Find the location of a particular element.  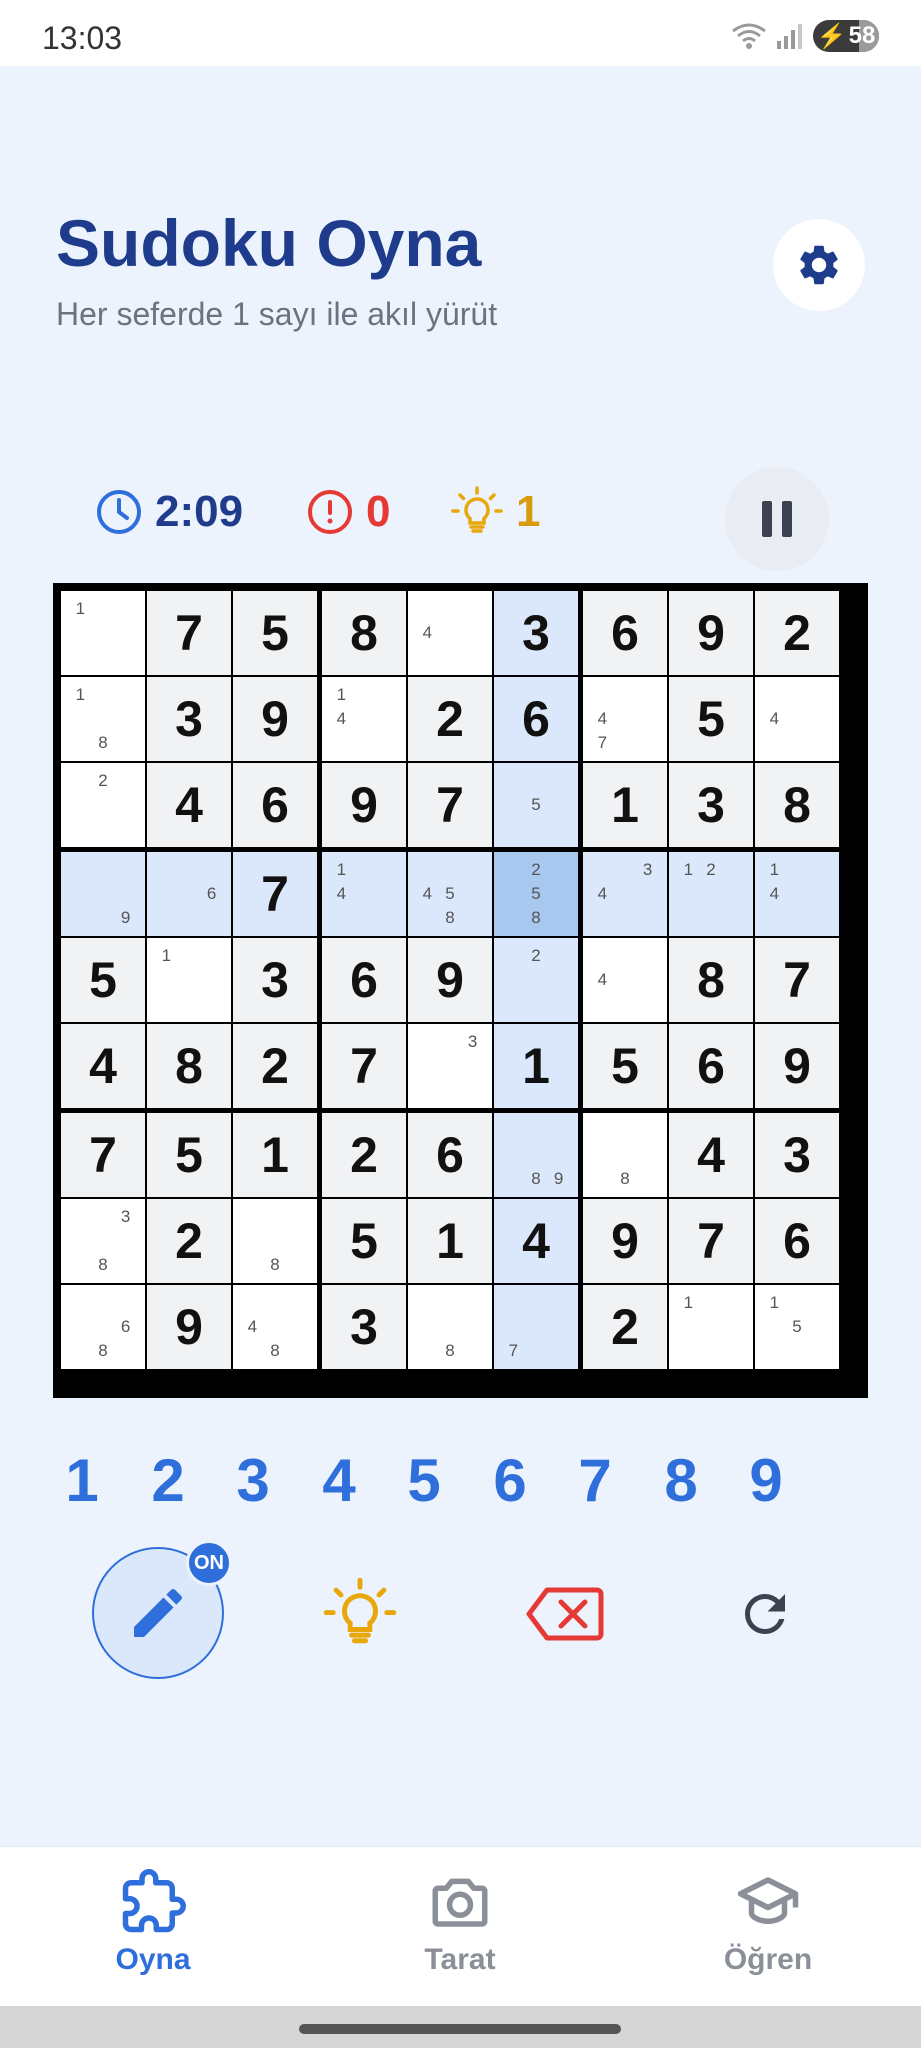

number-button: 9 is located at coordinates (766, 1480).